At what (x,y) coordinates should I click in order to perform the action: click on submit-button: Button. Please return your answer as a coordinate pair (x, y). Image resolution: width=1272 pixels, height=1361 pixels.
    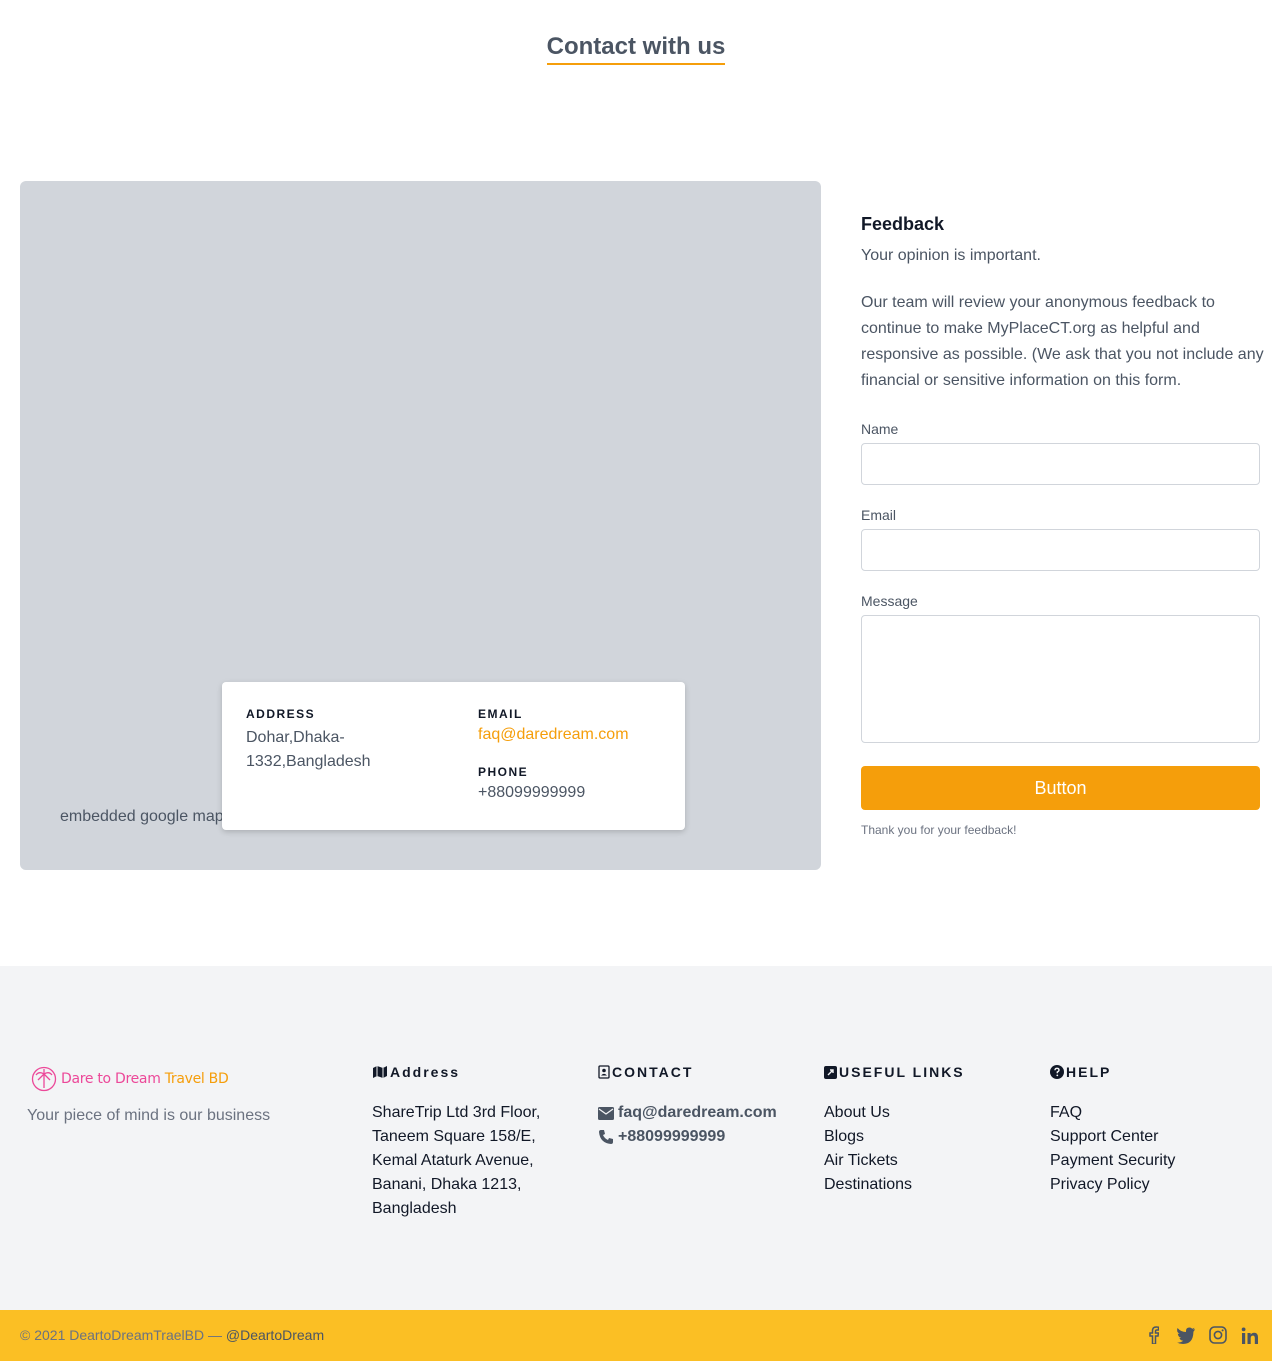
    Looking at the image, I should click on (1060, 788).